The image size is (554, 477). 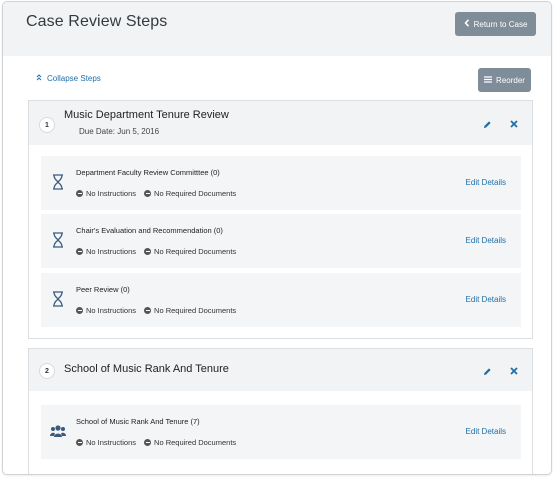 I want to click on reorder-label: Reorder, so click(x=510, y=80).